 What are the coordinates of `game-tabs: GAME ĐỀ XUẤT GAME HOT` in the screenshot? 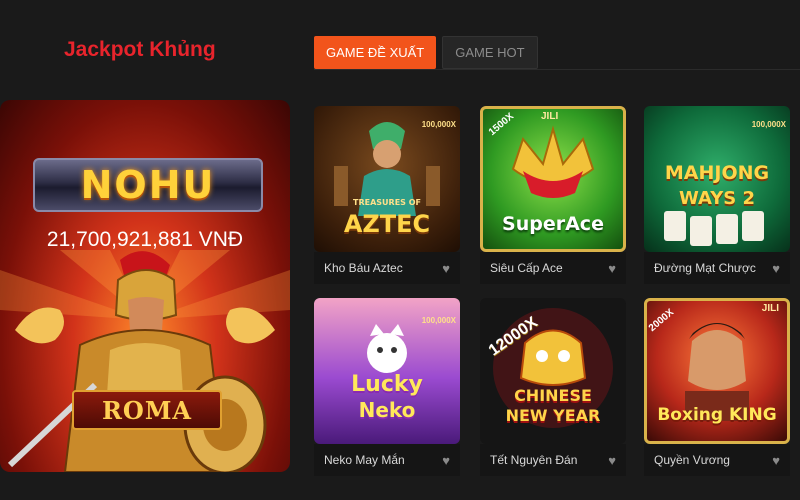 It's located at (426, 52).